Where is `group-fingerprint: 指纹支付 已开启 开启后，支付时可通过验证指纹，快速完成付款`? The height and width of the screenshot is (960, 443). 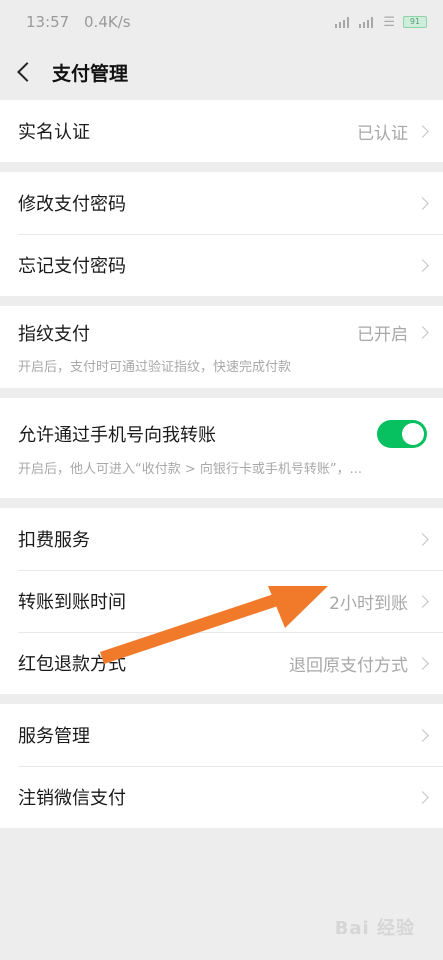
group-fingerprint: 指纹支付 已开启 开启后，支付时可通过验证指纹，快速完成付款 is located at coordinates (221, 347).